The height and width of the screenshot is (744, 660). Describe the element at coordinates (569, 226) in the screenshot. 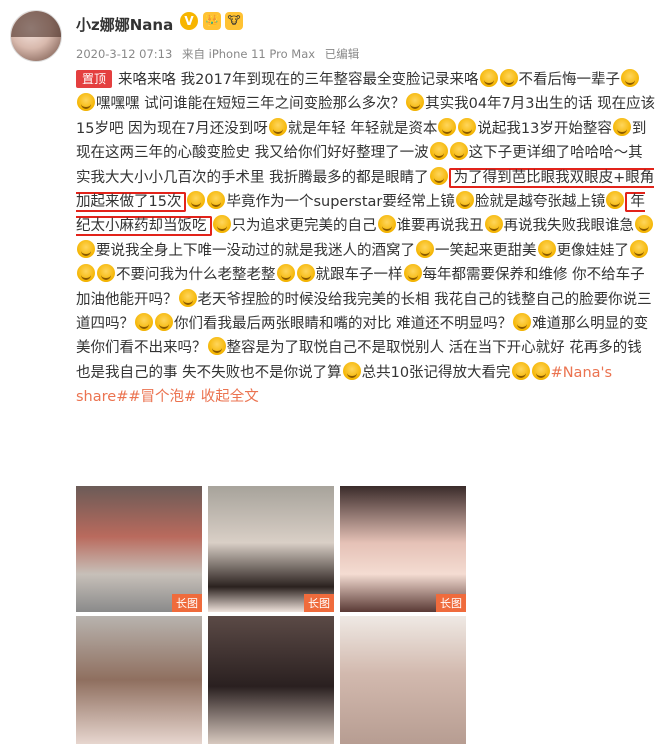

I see `post-text-segment: 再说我失败我眼谁急` at that location.